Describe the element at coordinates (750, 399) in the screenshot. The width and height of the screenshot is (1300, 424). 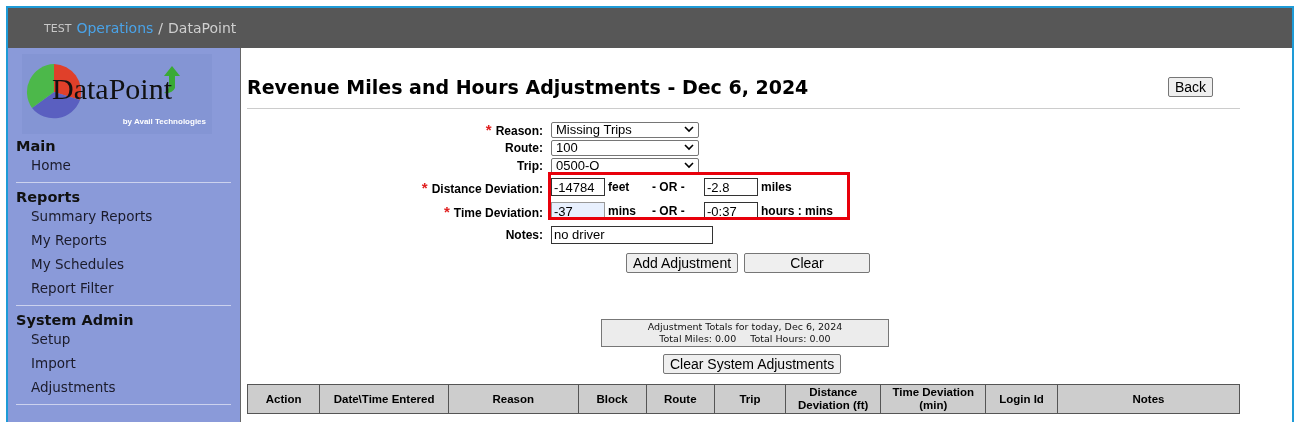
I see `column-header: Trip` at that location.